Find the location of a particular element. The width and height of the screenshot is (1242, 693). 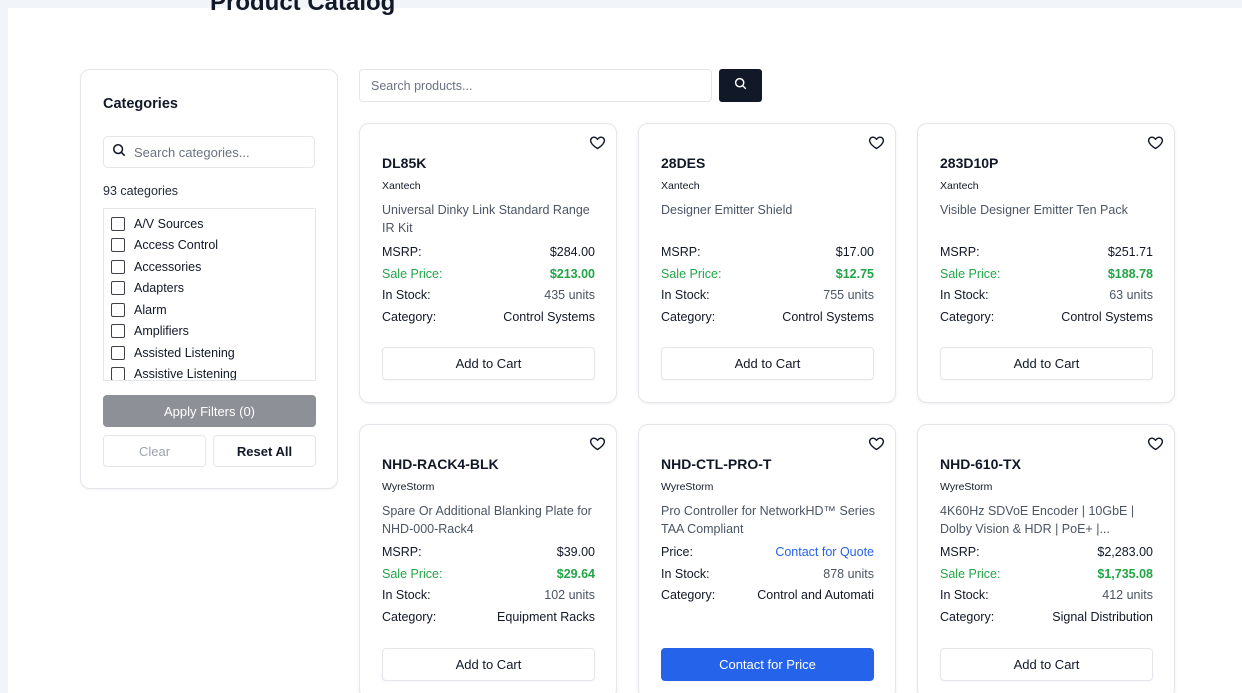

sale-price-row: Sale Price: $188.78 is located at coordinates (1046, 274).